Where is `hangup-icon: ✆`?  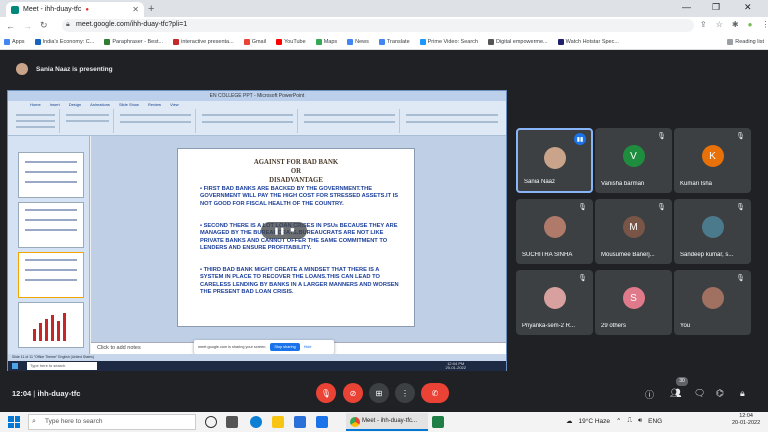
hangup-icon: ✆ is located at coordinates (435, 393).